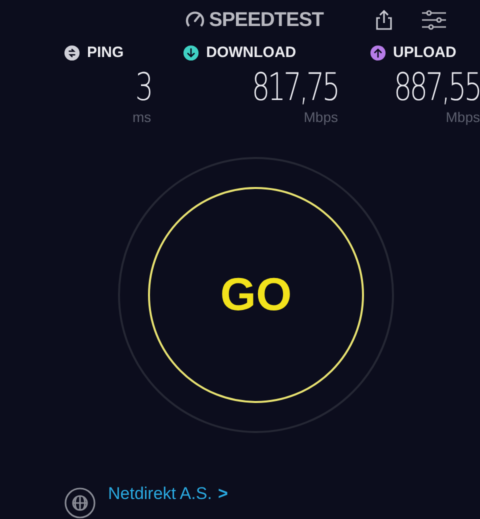 This screenshot has width=480, height=519. Describe the element at coordinates (424, 53) in the screenshot. I see `metric-label: UPLOAD` at that location.